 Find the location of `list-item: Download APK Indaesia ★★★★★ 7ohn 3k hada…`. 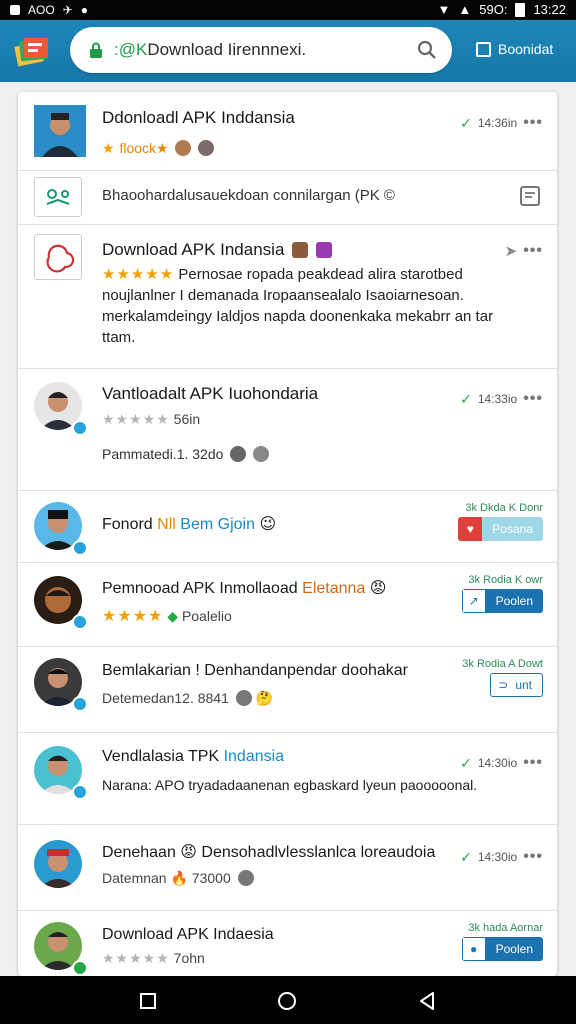

list-item: Download APK Indaesia ★★★★★ 7ohn 3k hada… is located at coordinates (287, 943).